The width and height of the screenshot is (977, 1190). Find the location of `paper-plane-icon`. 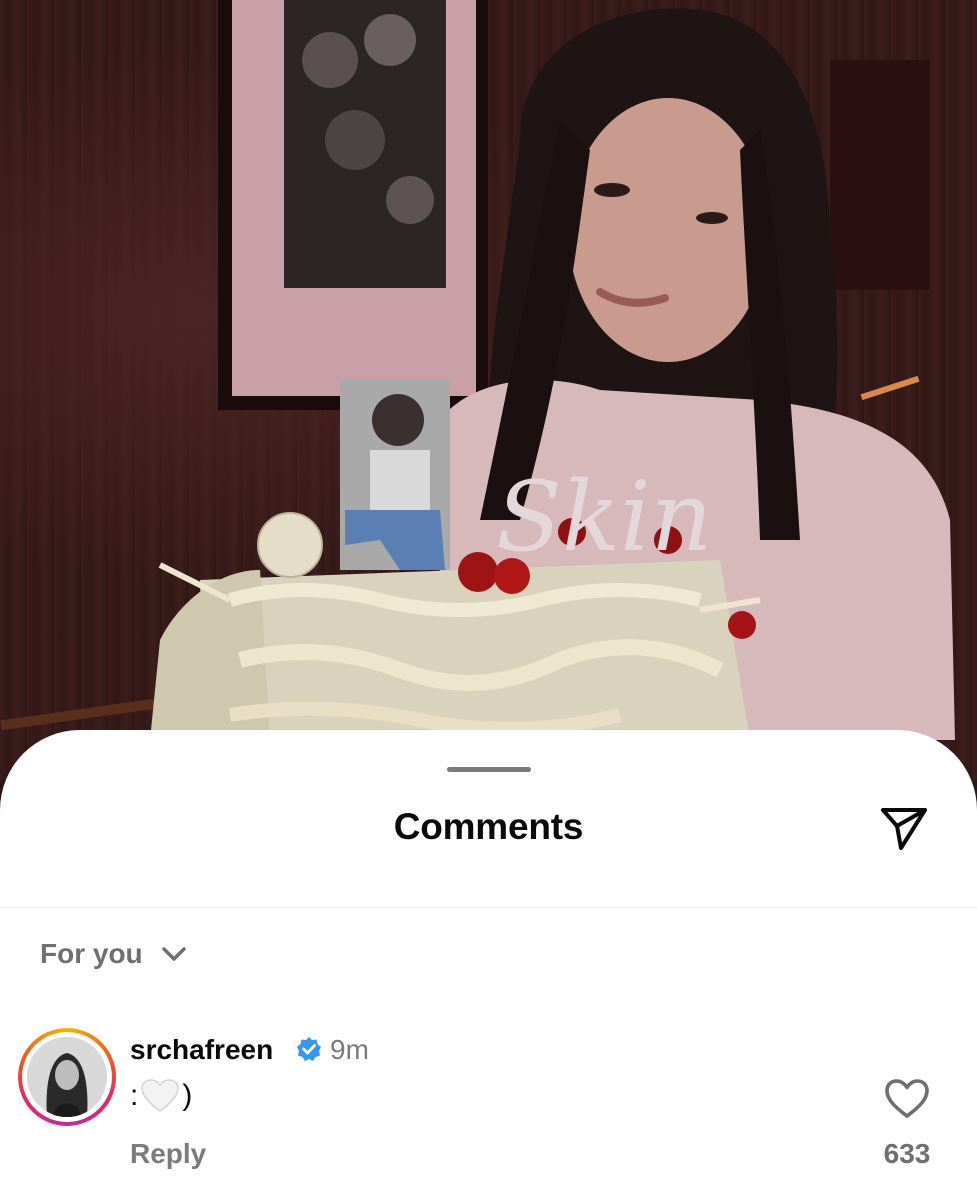

paper-plane-icon is located at coordinates (904, 829).